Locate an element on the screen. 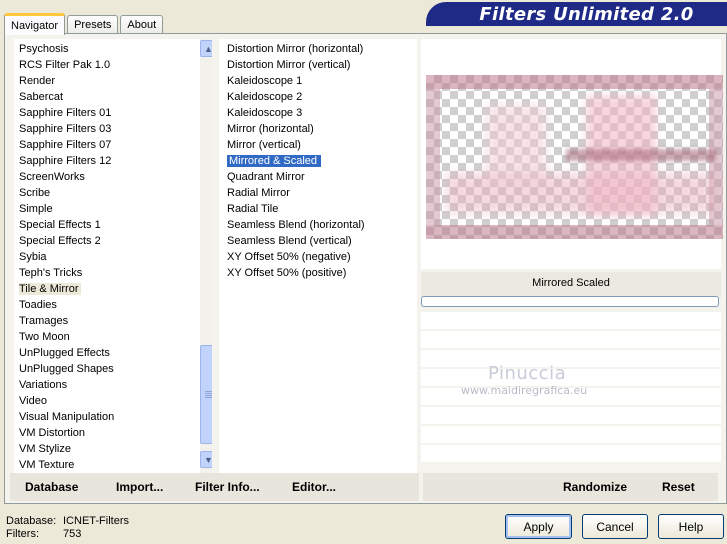  filter-item-label: Kaleidoscope 3 is located at coordinates (265, 113).